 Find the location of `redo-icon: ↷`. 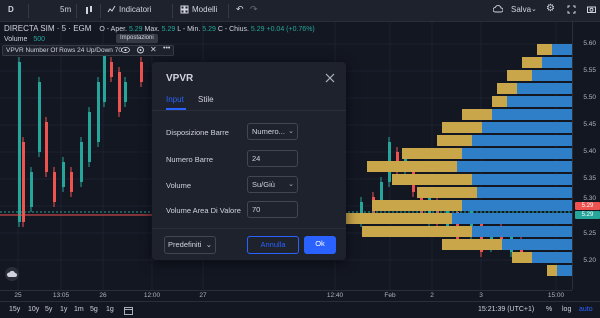

redo-icon: ↷ is located at coordinates (254, 9).